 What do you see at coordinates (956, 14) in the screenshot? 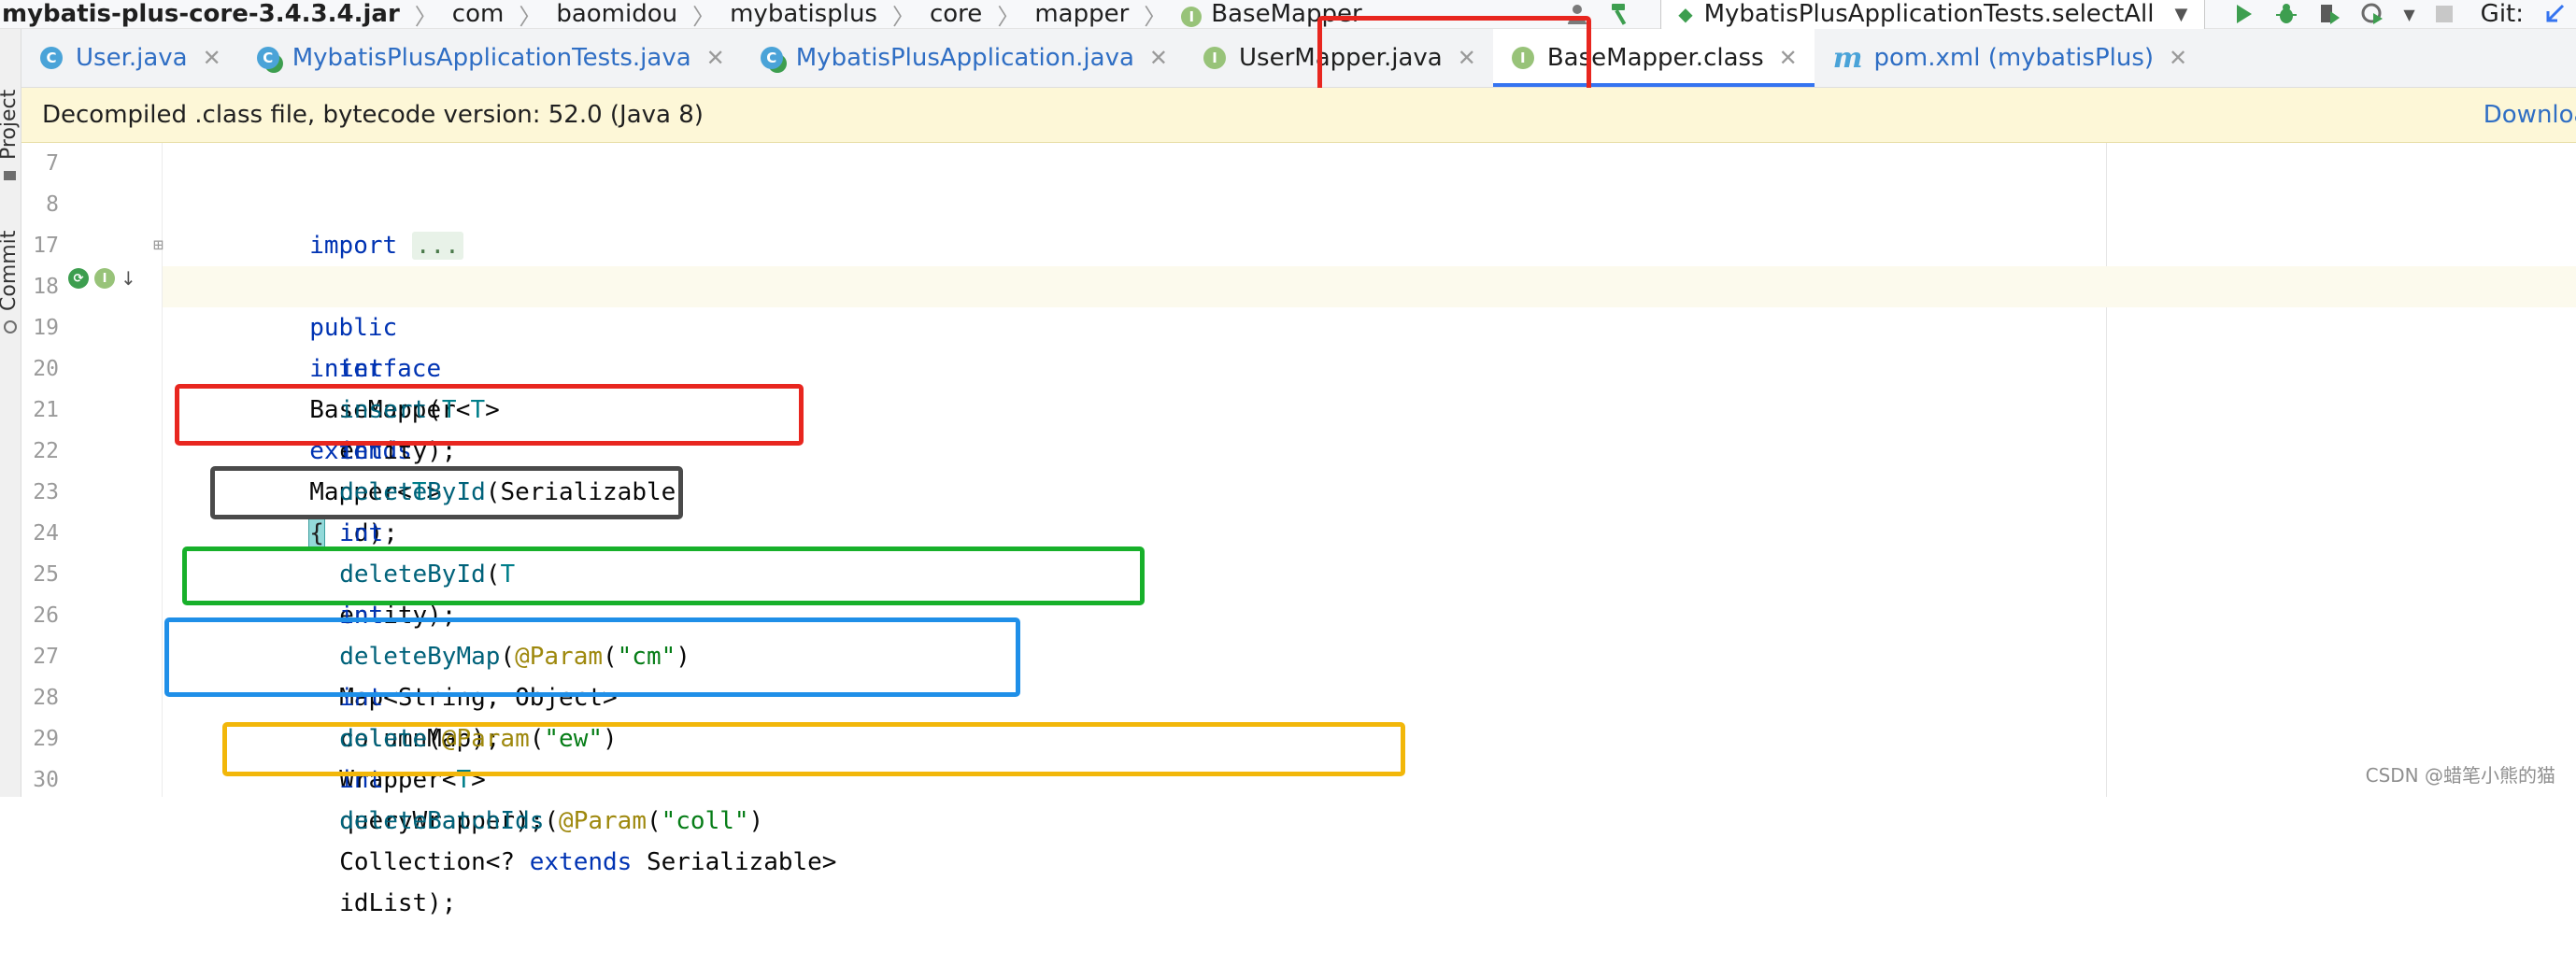
I see `breadcrumb-item-core: core` at bounding box center [956, 14].